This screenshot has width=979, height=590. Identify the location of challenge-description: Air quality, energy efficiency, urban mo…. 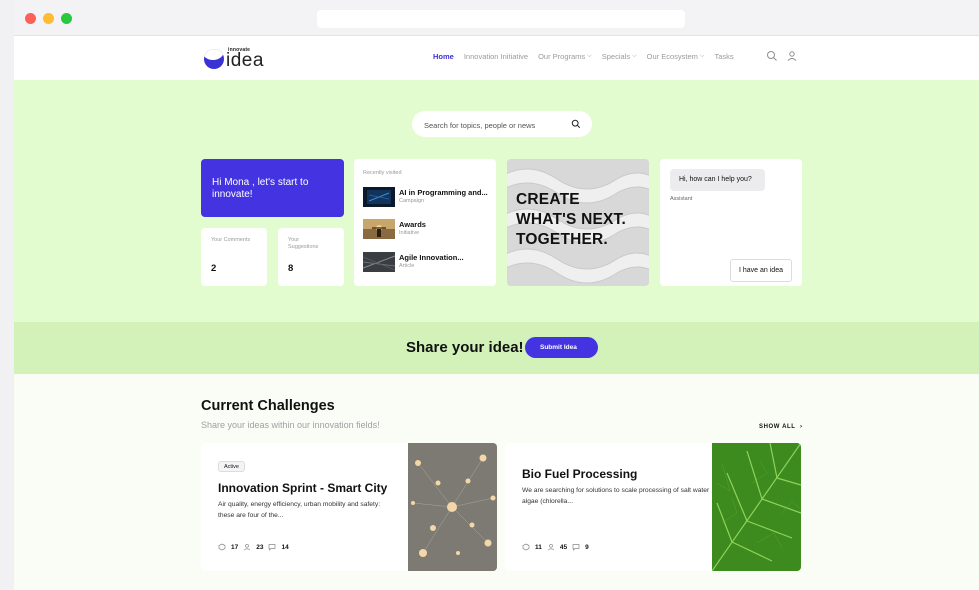
(299, 510).